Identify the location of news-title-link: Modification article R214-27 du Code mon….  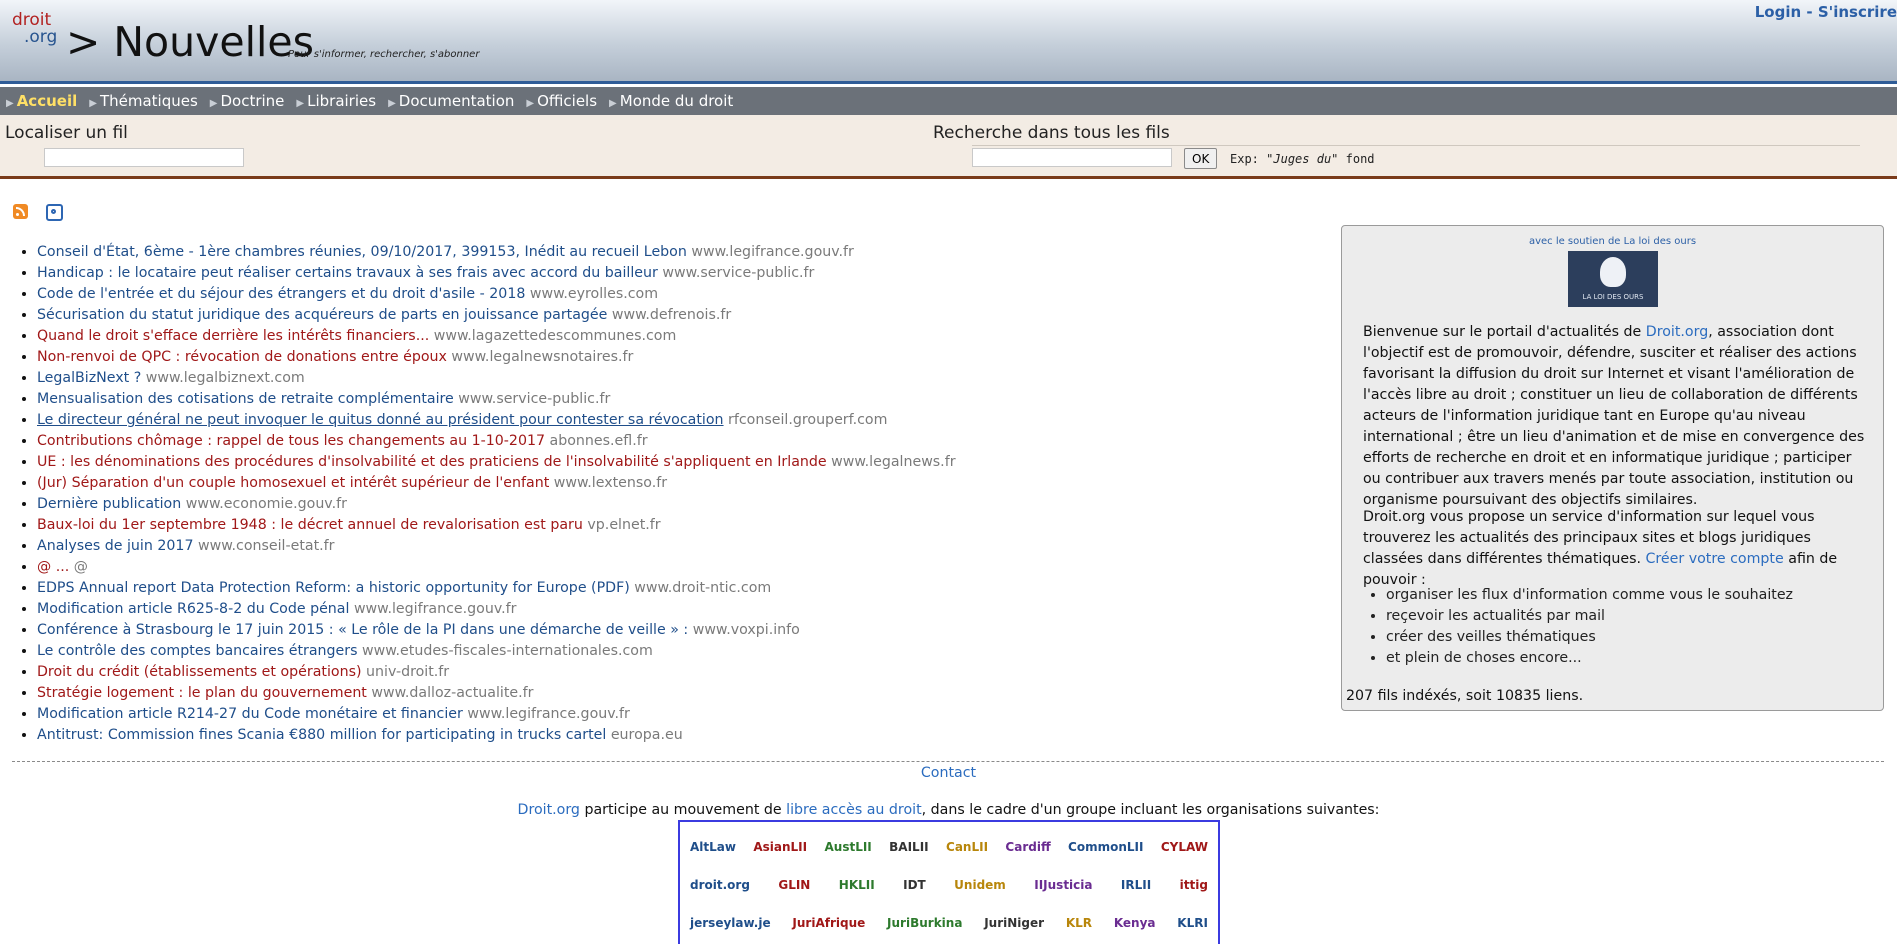
(250, 714).